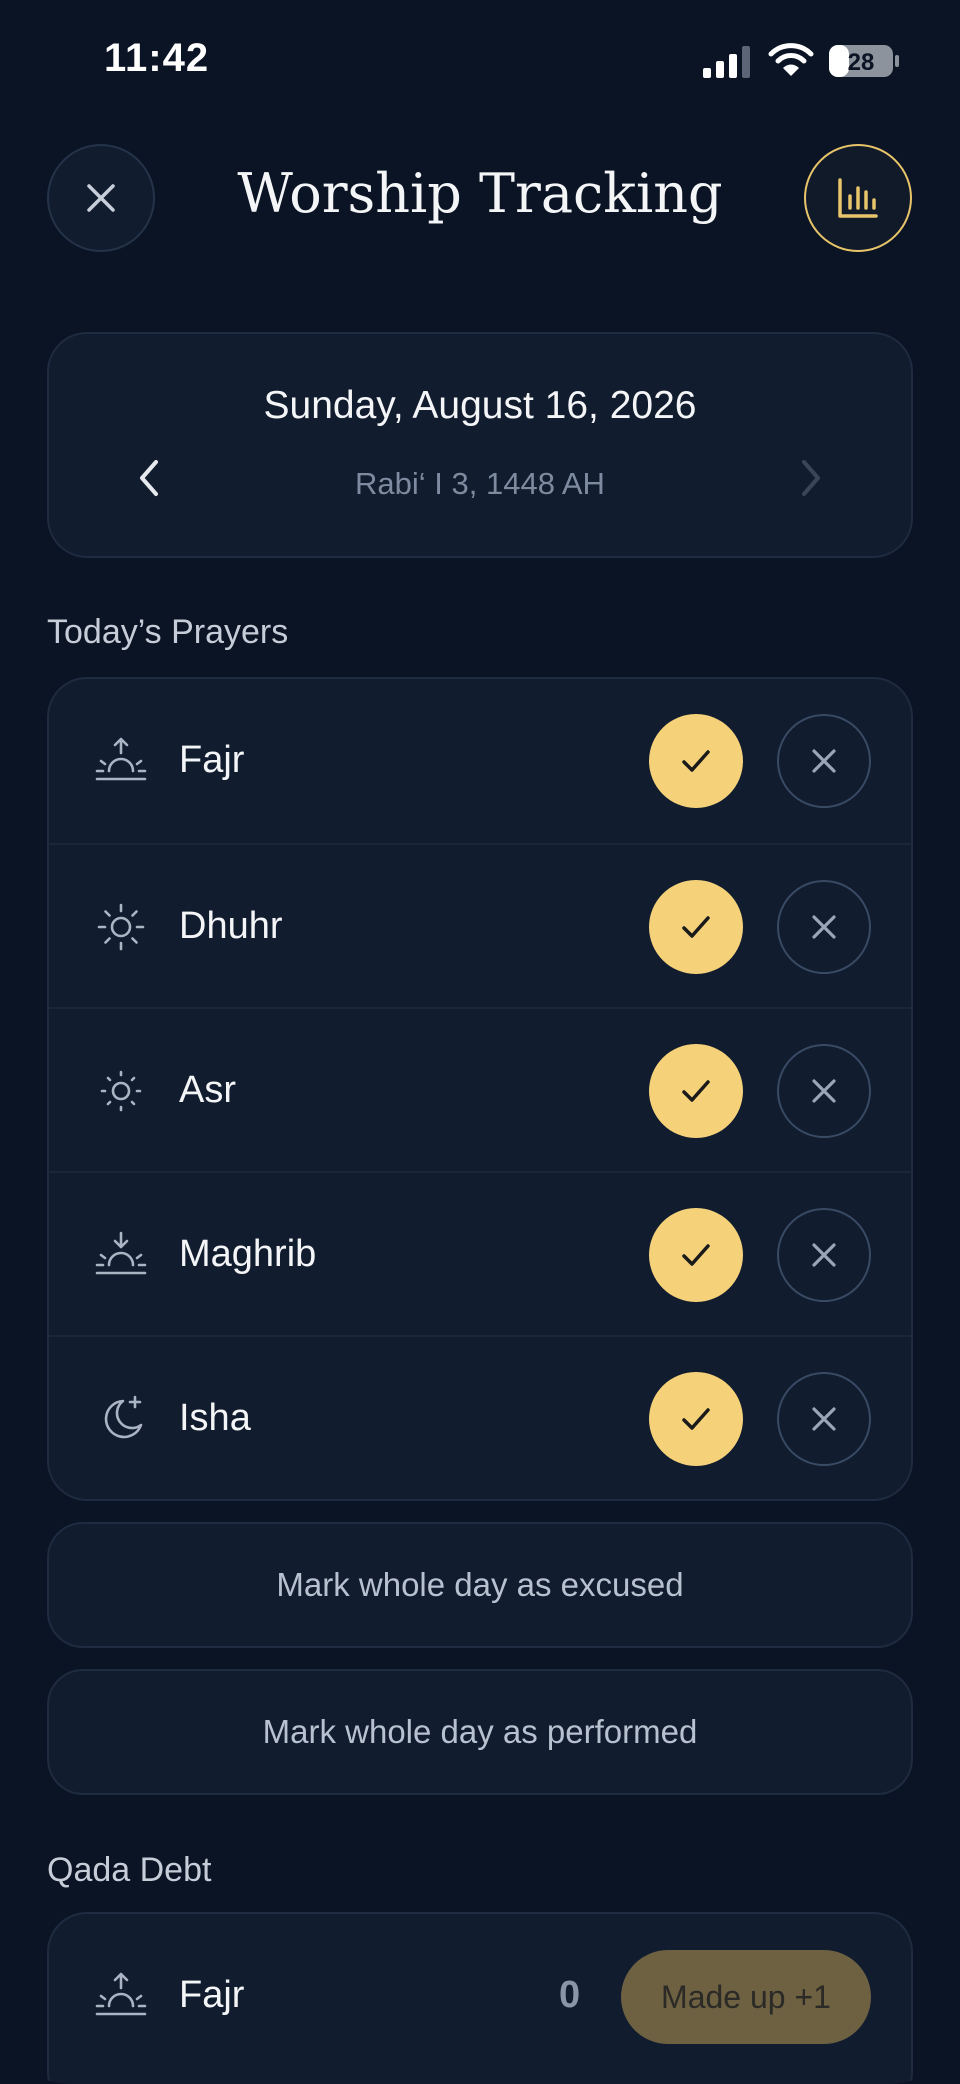  I want to click on status-bar: 11:42 28, so click(480, 60).